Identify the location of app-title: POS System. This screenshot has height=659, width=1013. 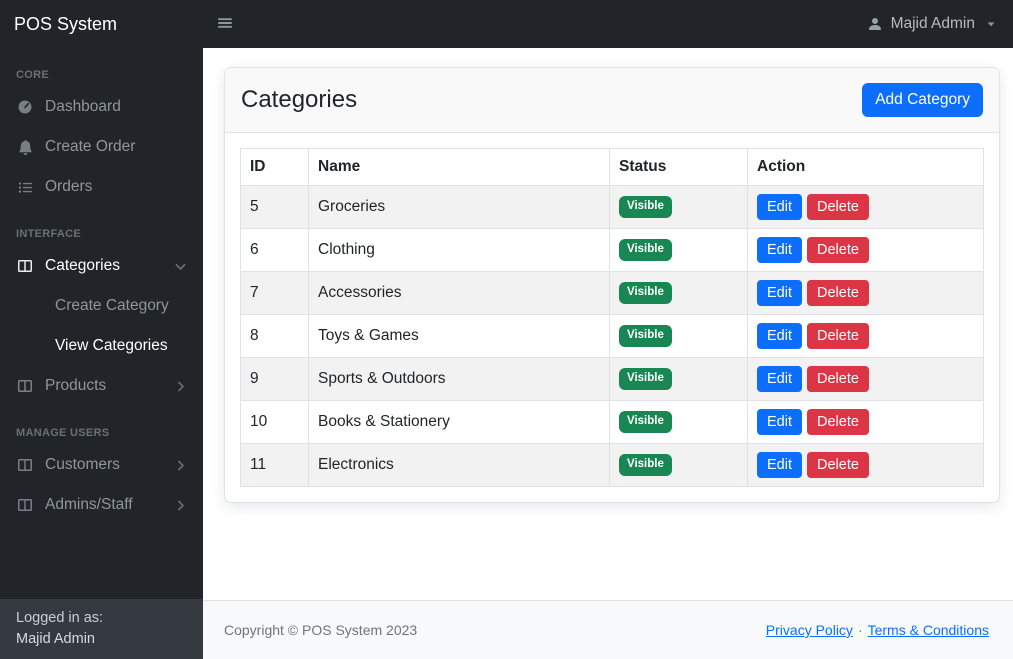
(66, 23).